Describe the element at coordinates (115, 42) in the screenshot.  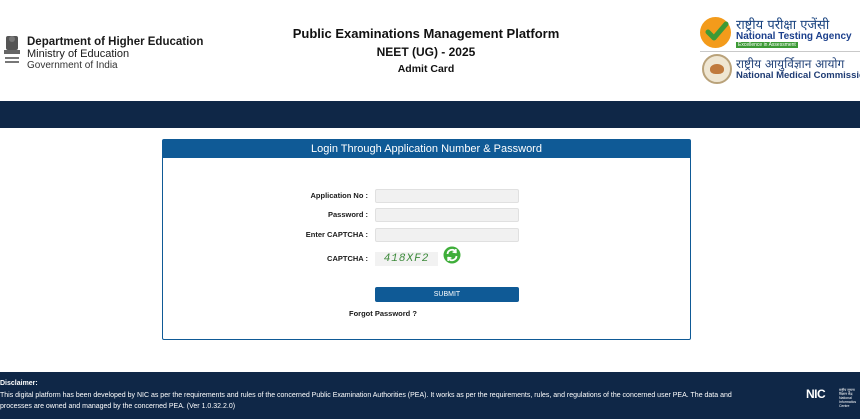
I see `department-name: Department of Higher Education` at that location.